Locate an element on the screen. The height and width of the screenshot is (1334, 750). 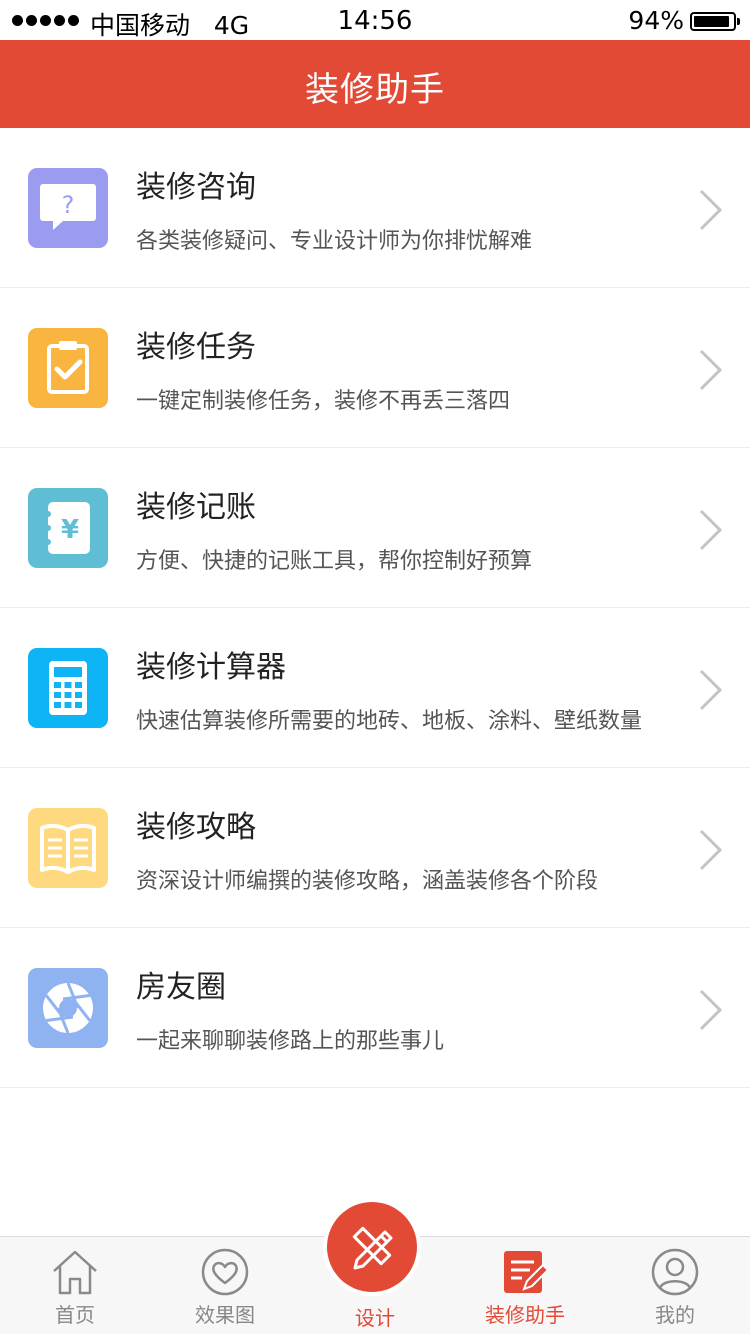
battery-percent: 94% is located at coordinates (656, 20).